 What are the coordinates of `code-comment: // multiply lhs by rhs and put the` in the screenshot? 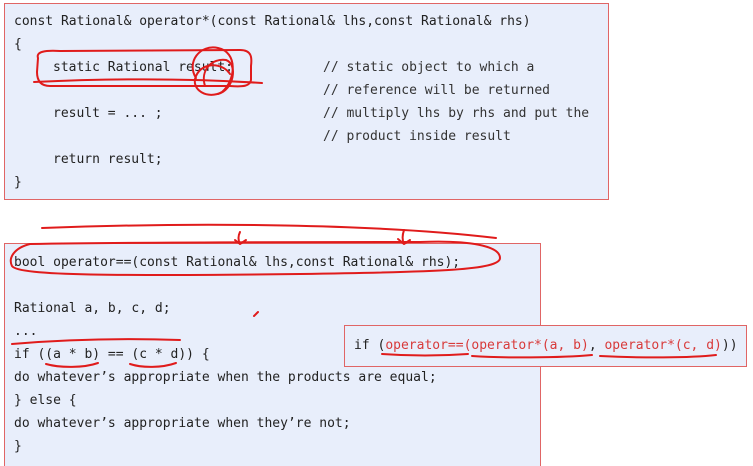 It's located at (456, 113).